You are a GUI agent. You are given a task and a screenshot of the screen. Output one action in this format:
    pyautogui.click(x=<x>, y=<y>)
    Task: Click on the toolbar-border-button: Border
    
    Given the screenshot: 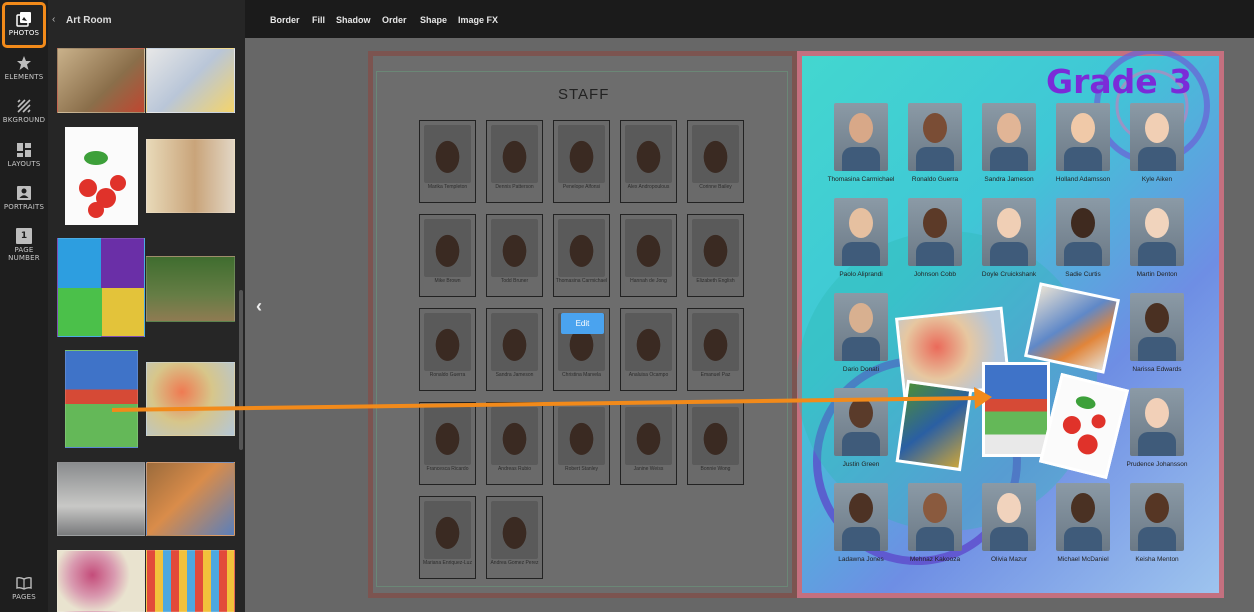 What is the action you would take?
    pyautogui.click(x=285, y=20)
    